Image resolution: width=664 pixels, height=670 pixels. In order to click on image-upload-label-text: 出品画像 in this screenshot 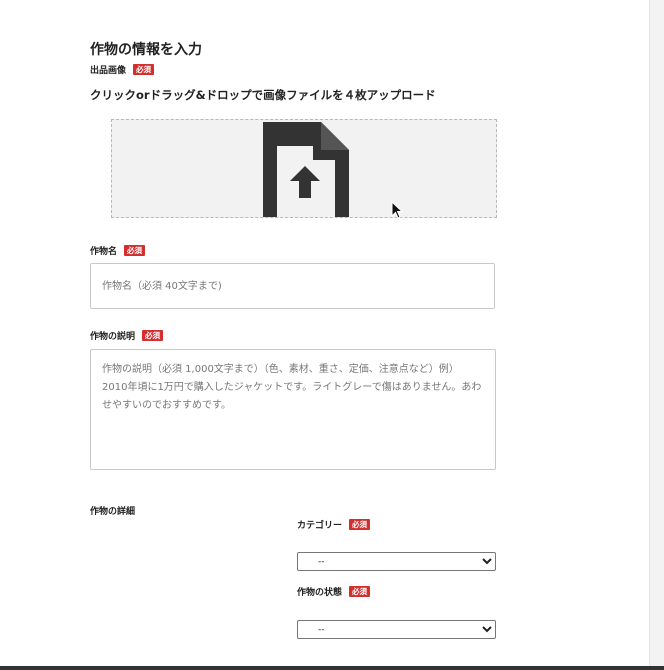, I will do `click(108, 71)`.